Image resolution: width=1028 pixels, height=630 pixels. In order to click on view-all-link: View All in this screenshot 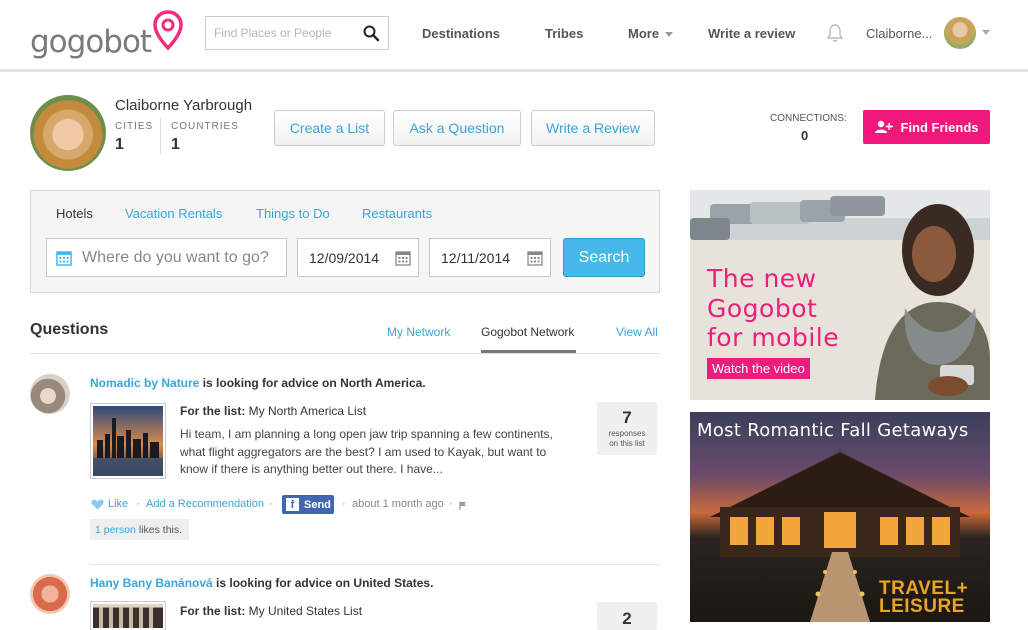, I will do `click(637, 332)`.